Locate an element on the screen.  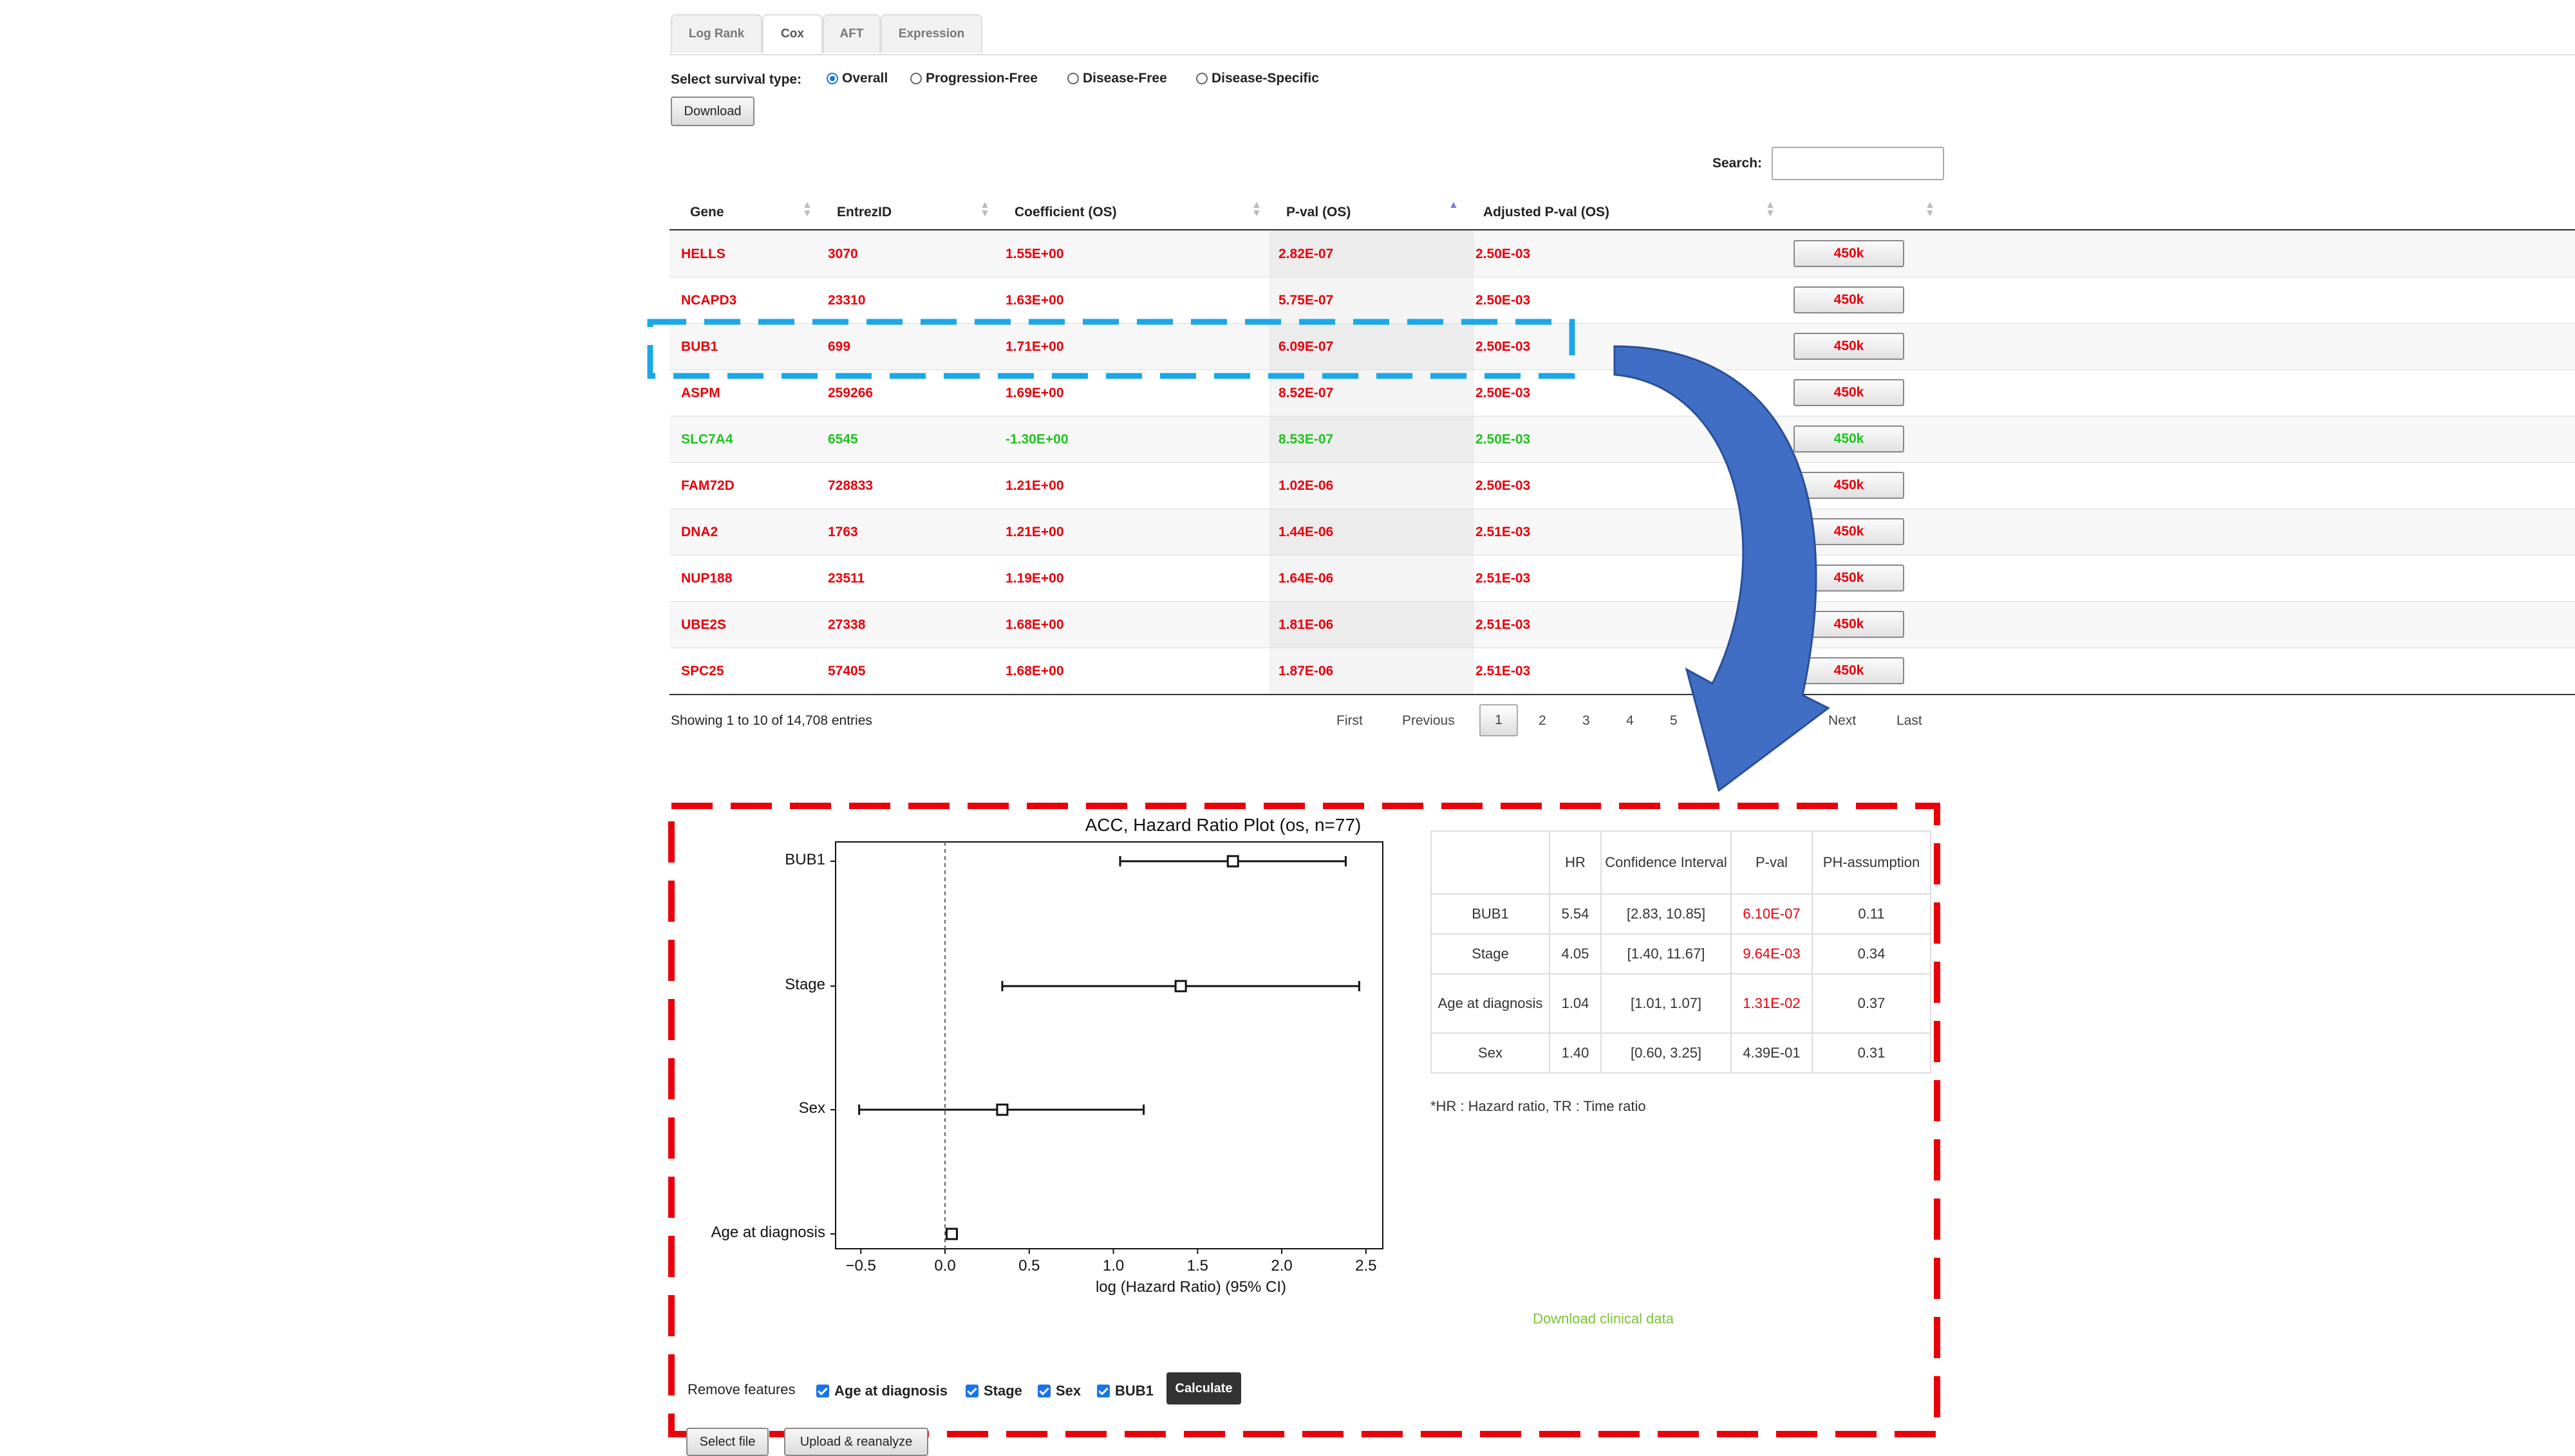
calculate-button: Calculate is located at coordinates (1203, 1388).